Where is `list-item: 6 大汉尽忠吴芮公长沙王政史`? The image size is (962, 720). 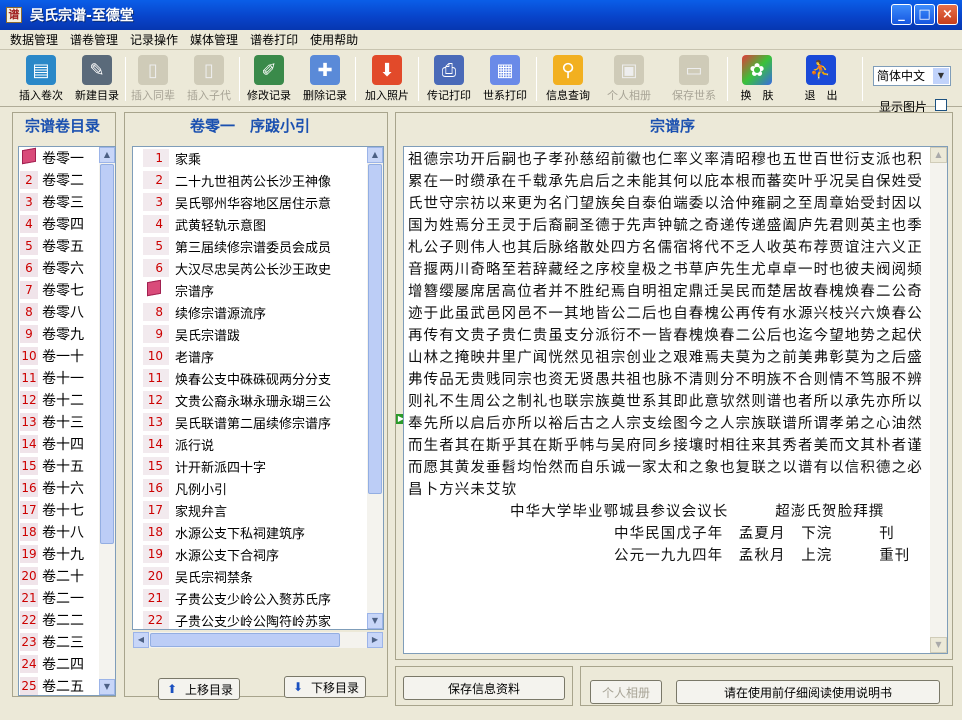 list-item: 6 大汉尽忠吴芮公长沙王政史 is located at coordinates (258, 268).